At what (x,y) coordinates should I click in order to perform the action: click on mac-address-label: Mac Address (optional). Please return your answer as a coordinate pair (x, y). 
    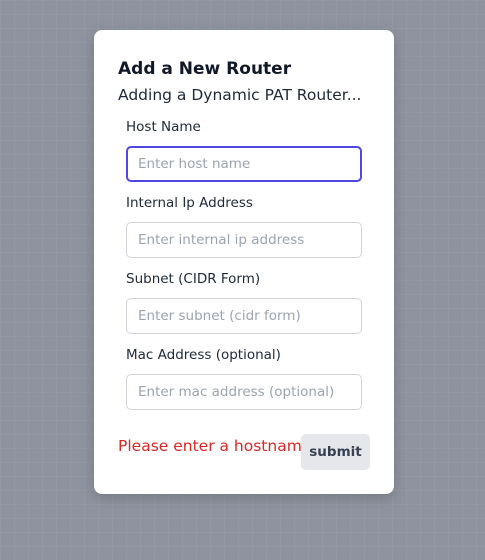
    Looking at the image, I should click on (203, 355).